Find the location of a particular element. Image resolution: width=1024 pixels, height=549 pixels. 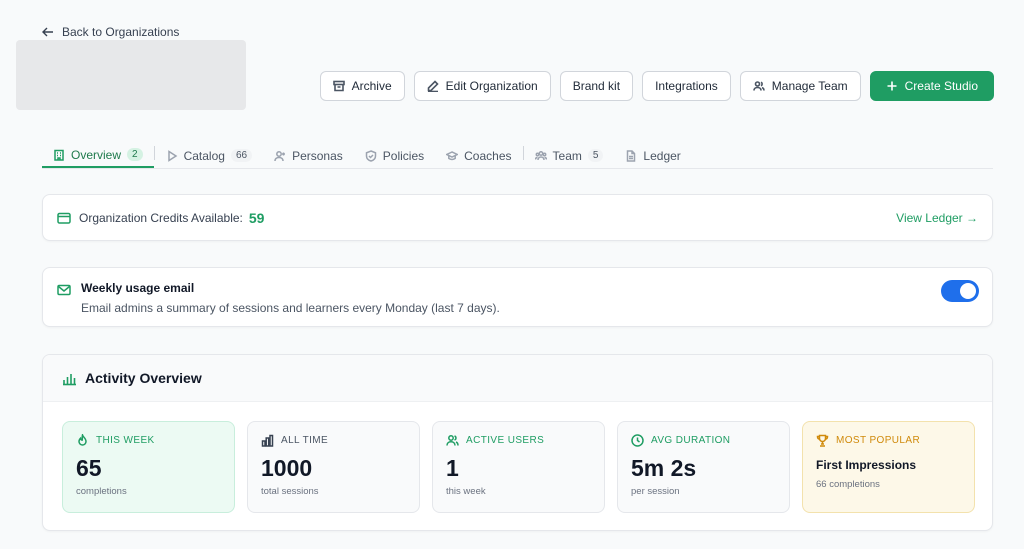

stat-most-popular-header: MOST POPULAR is located at coordinates (888, 440).